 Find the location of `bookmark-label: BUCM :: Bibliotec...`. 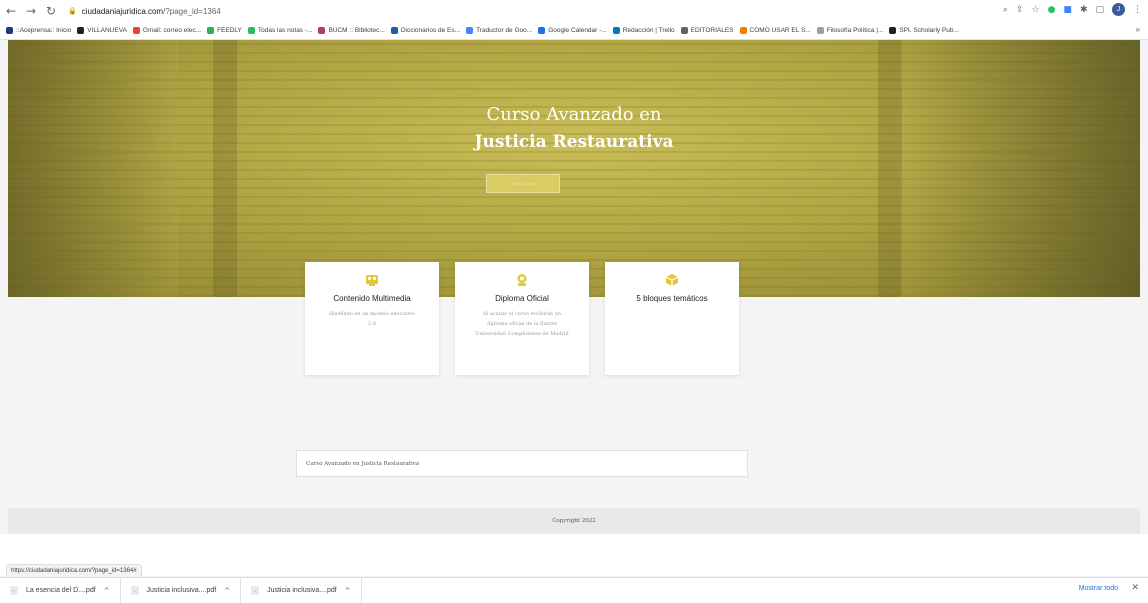

bookmark-label: BUCM :: Bibliotec... is located at coordinates (356, 30).